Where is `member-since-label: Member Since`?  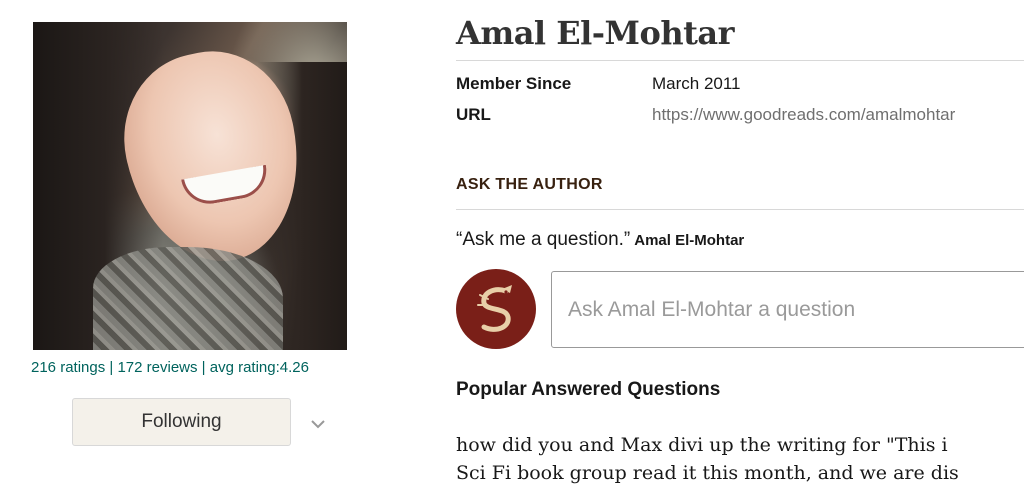 member-since-label: Member Since is located at coordinates (514, 83).